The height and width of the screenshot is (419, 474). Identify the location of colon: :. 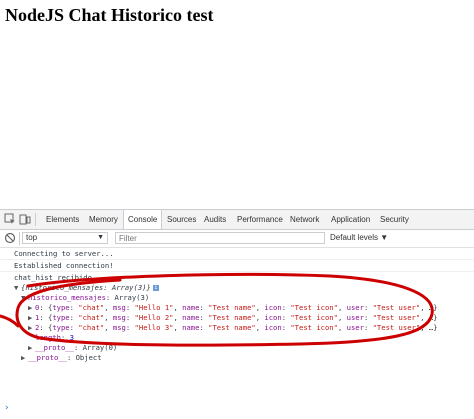
(110, 297).